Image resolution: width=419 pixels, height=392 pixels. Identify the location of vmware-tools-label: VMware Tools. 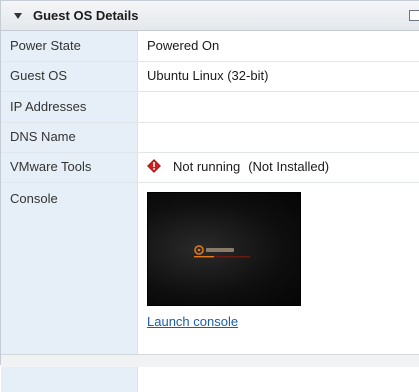
(69, 167).